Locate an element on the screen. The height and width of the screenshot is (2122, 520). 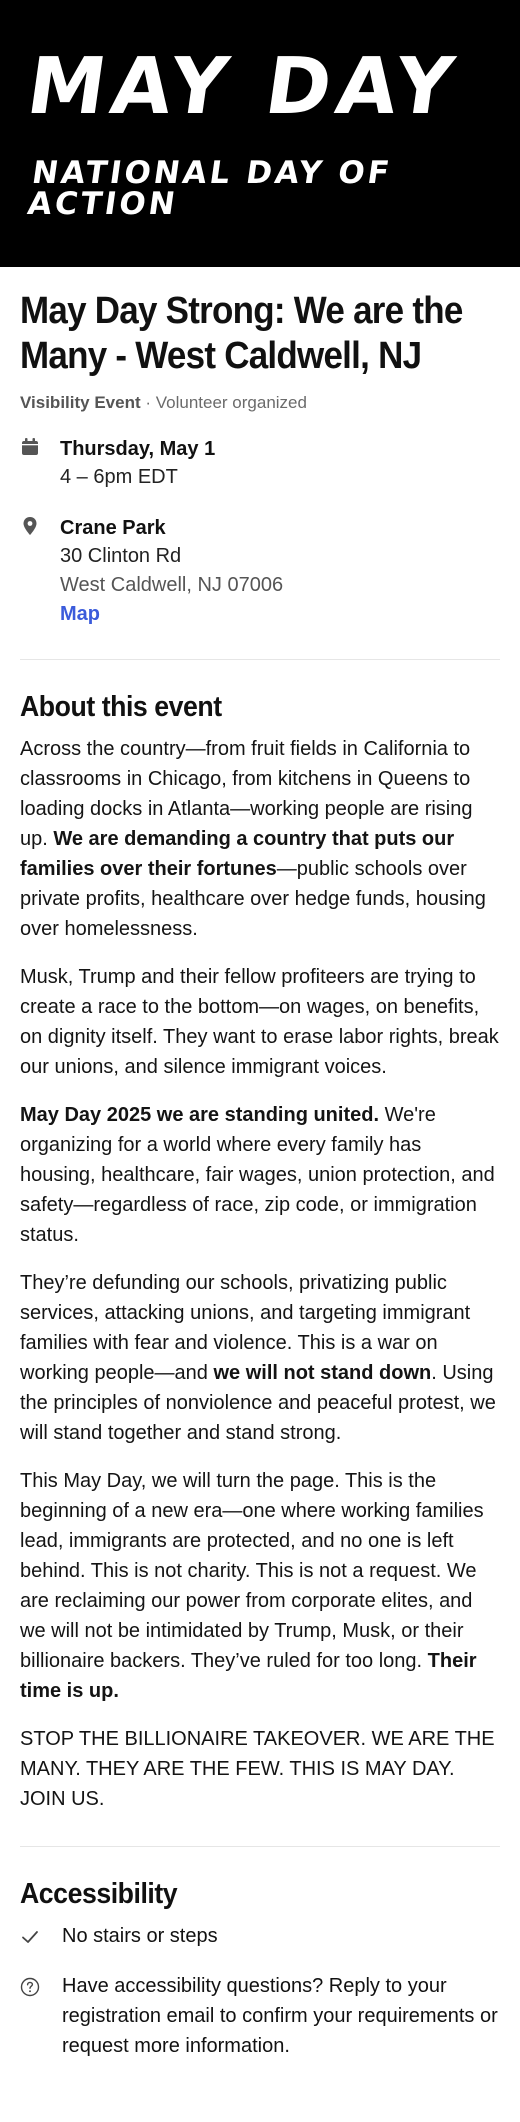
accessibility-item-label: No stairs or steps is located at coordinates (140, 1936).